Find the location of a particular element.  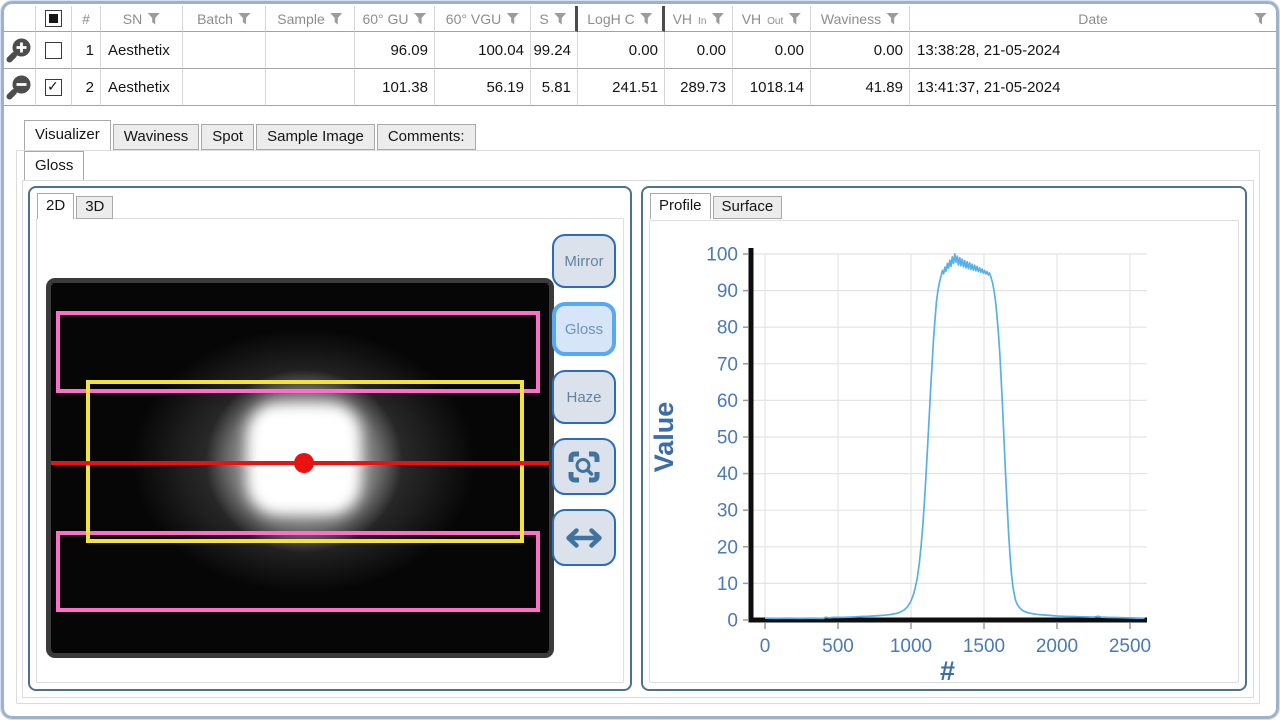

zoom-fit-button is located at coordinates (584, 466).